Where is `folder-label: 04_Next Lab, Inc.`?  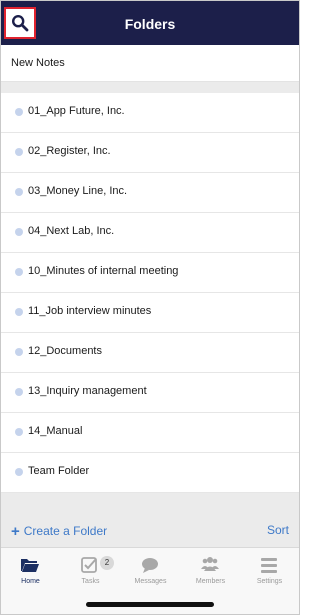
folder-label: 04_Next Lab, Inc. is located at coordinates (71, 231).